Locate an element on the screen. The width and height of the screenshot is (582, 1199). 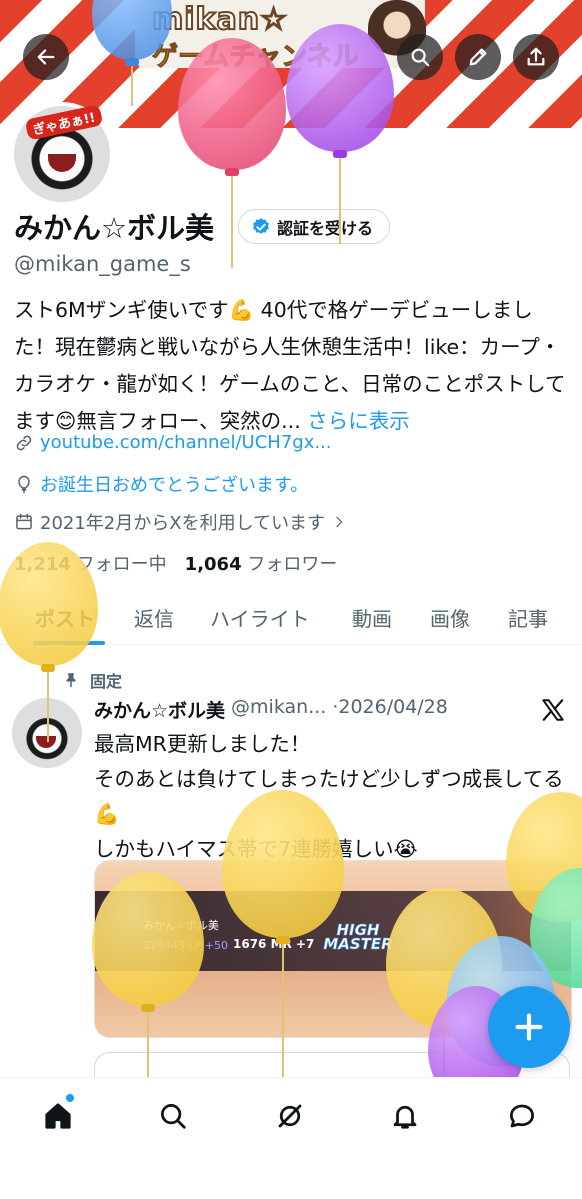
home-icon is located at coordinates (58, 1116).